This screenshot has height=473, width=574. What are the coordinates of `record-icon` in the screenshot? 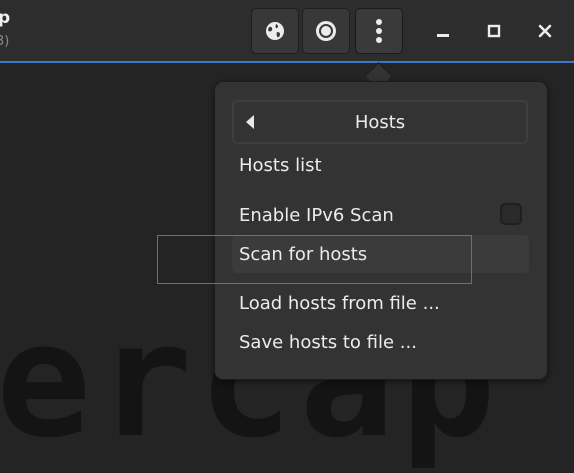 It's located at (326, 31).